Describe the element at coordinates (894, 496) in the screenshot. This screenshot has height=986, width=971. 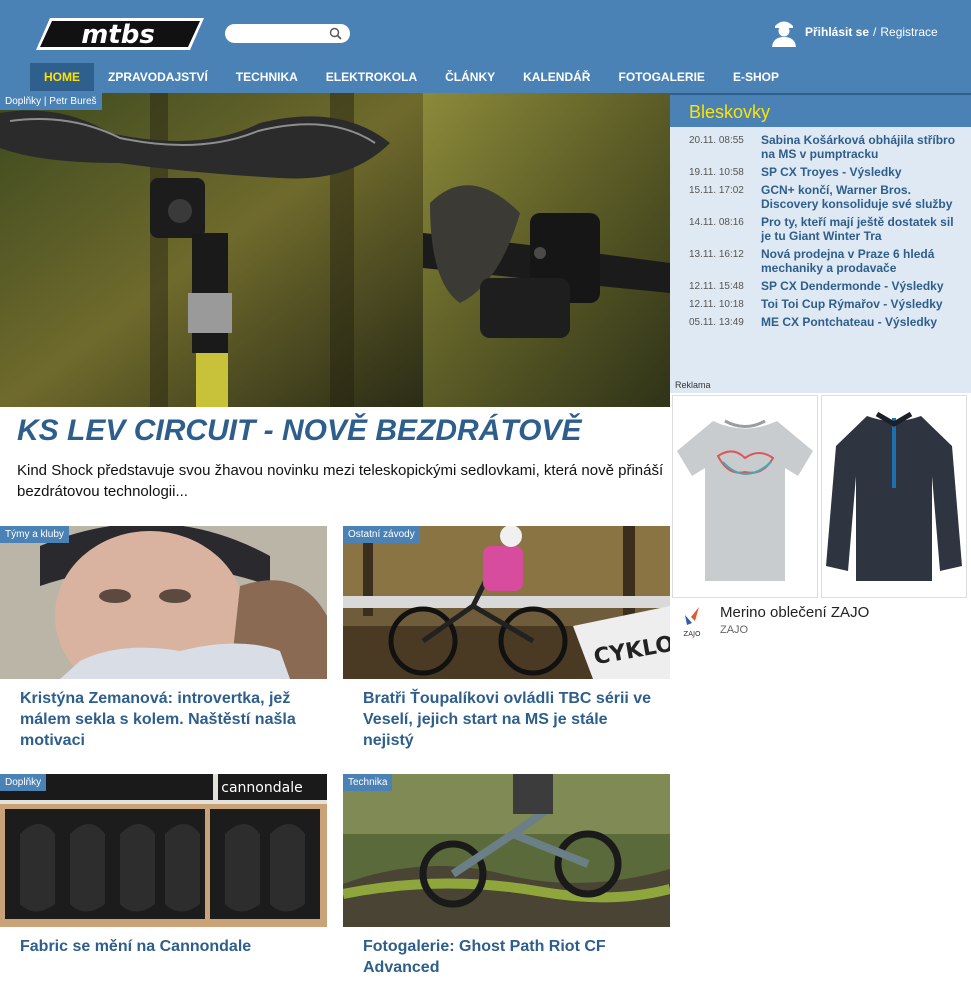
I see `ad-product-jacket` at that location.